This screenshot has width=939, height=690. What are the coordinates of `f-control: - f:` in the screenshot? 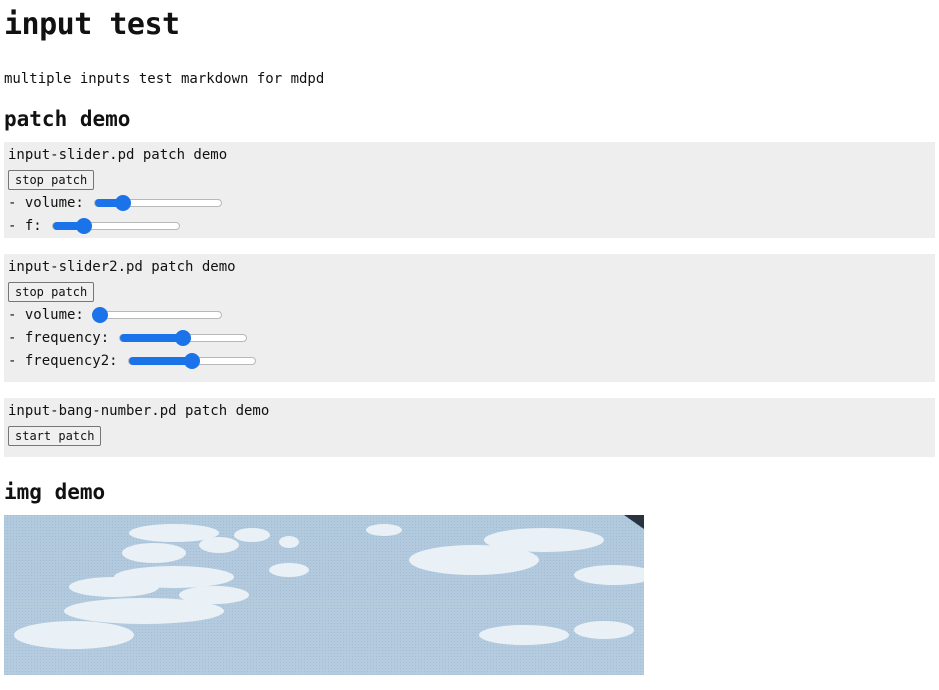 It's located at (469, 225).